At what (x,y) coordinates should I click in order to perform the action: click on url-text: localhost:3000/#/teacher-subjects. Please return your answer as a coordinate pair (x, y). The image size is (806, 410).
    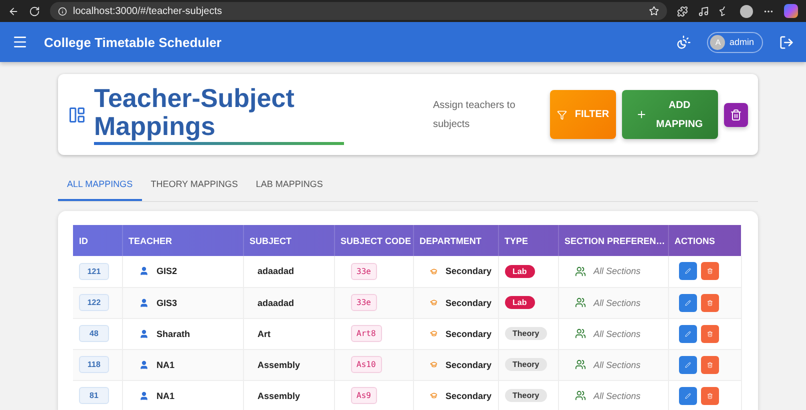
    Looking at the image, I should click on (148, 11).